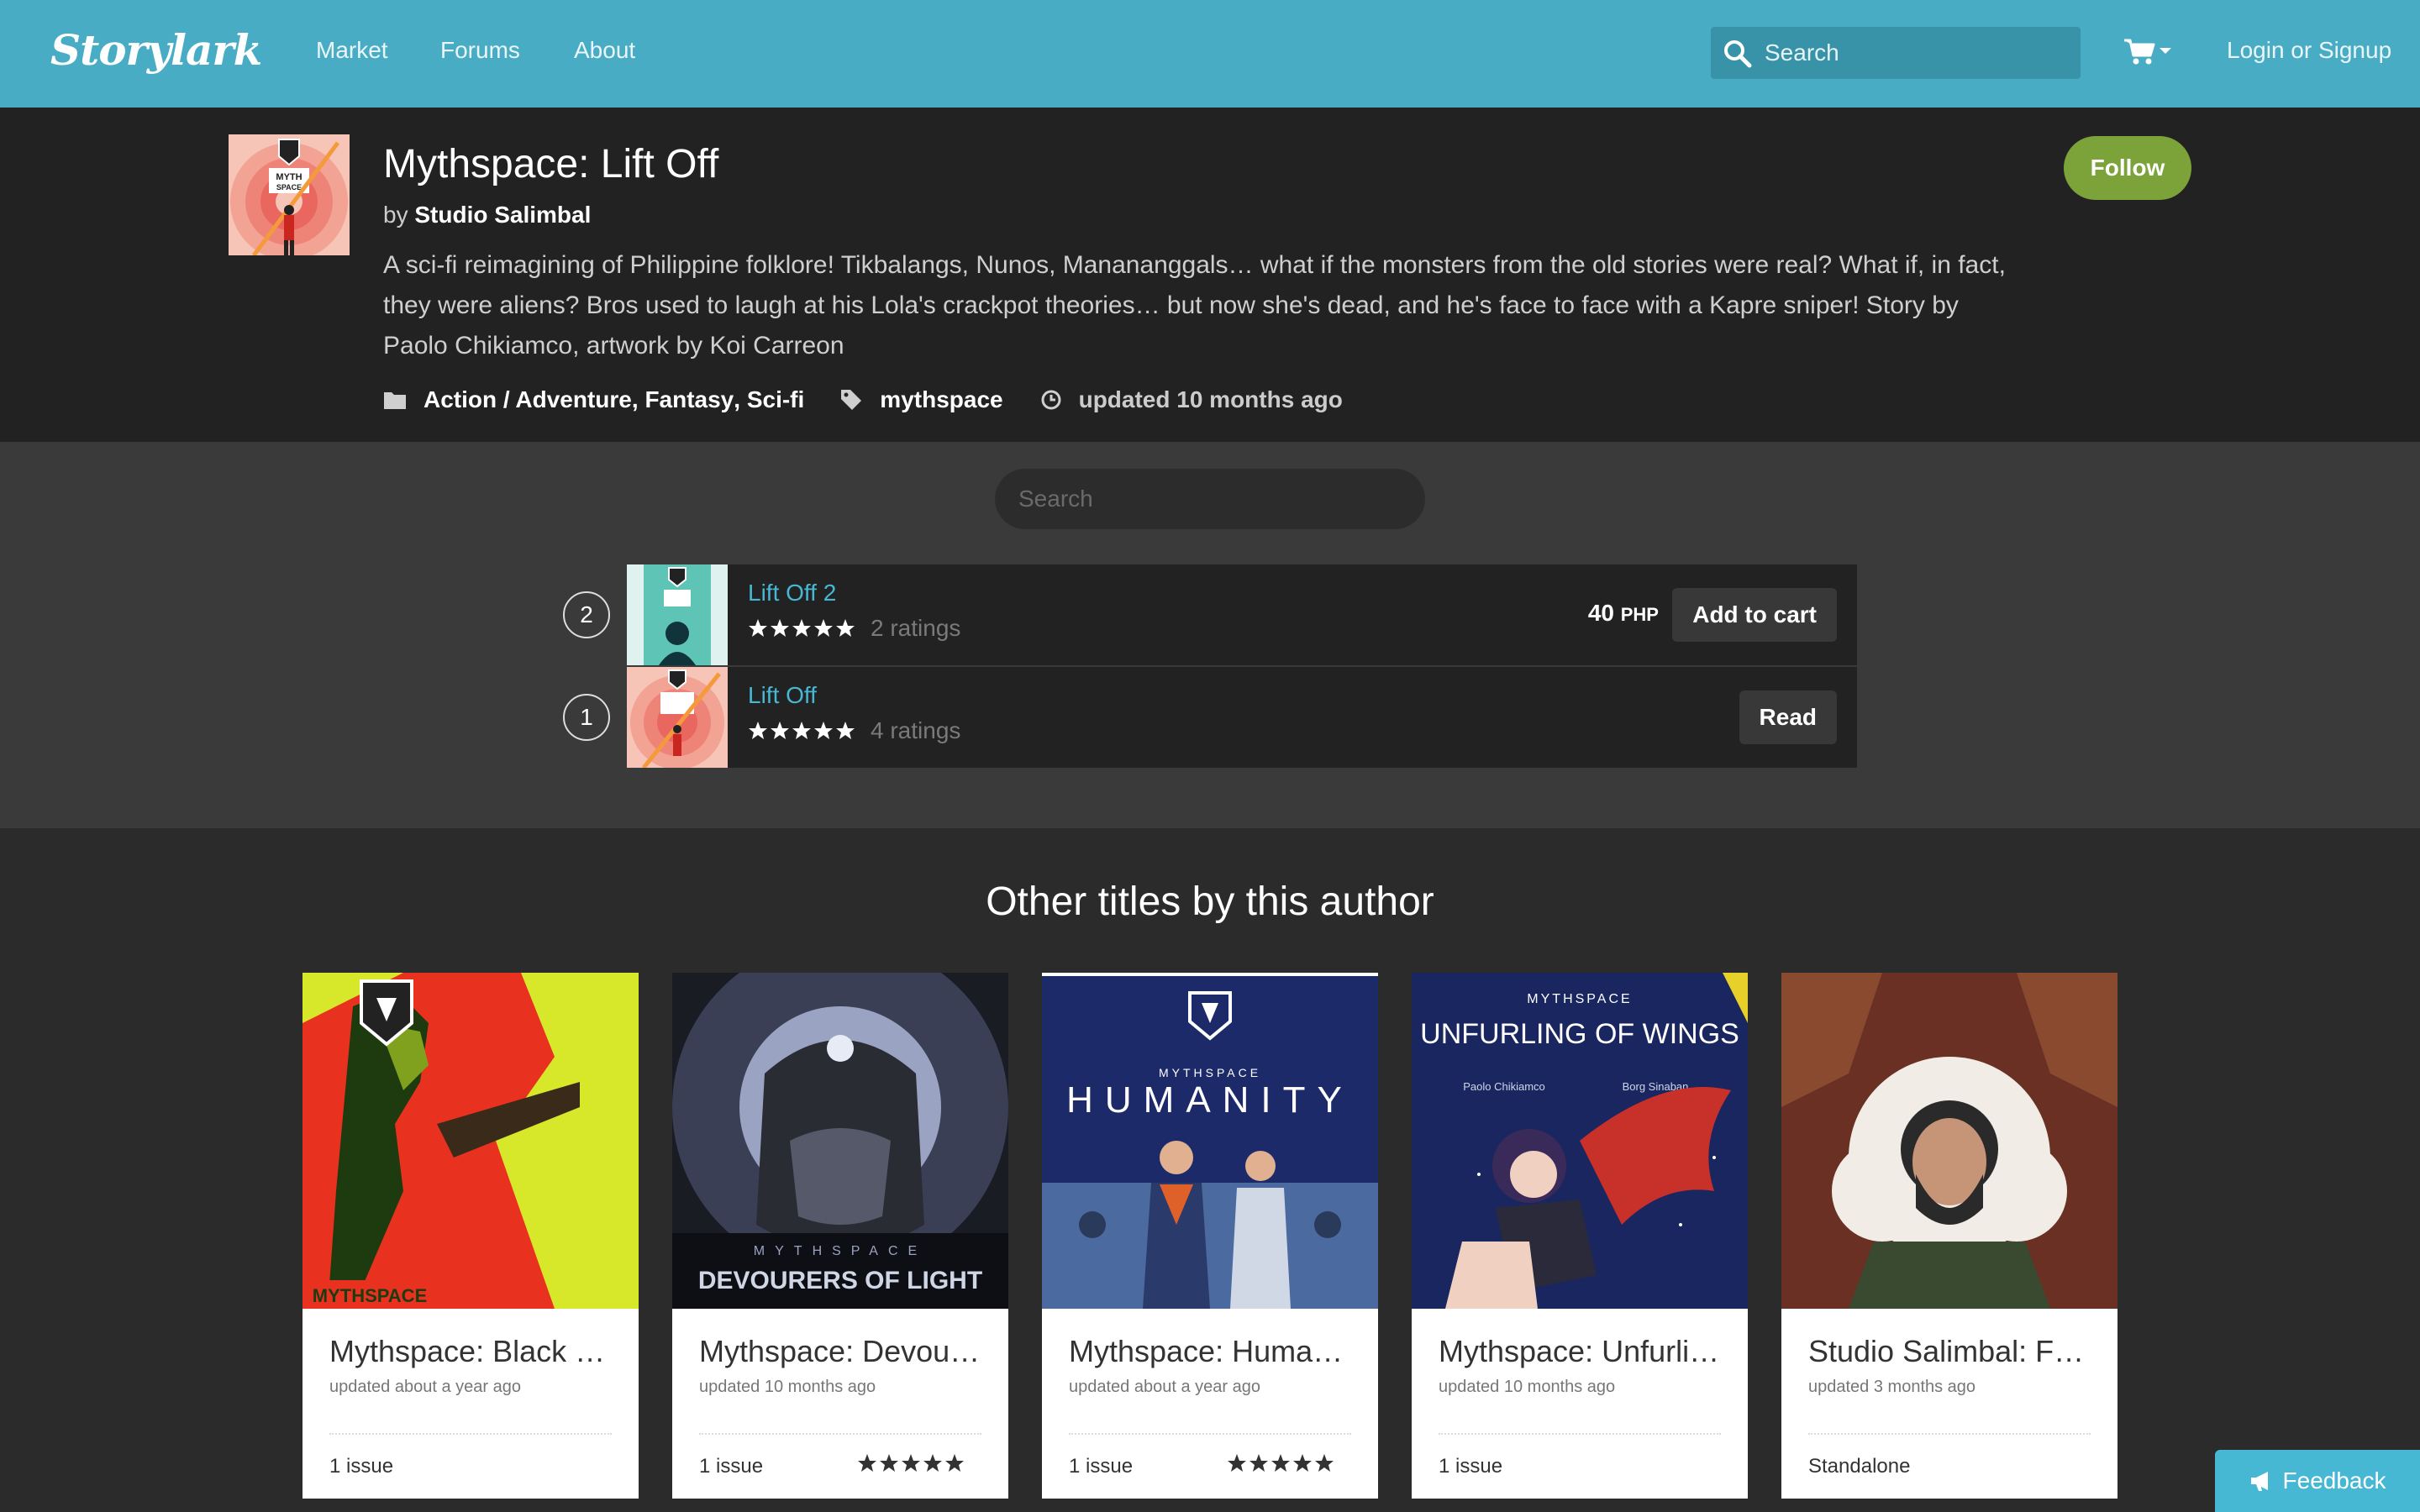 The image size is (2420, 1512). I want to click on feedback-button: Feedback, so click(2317, 1481).